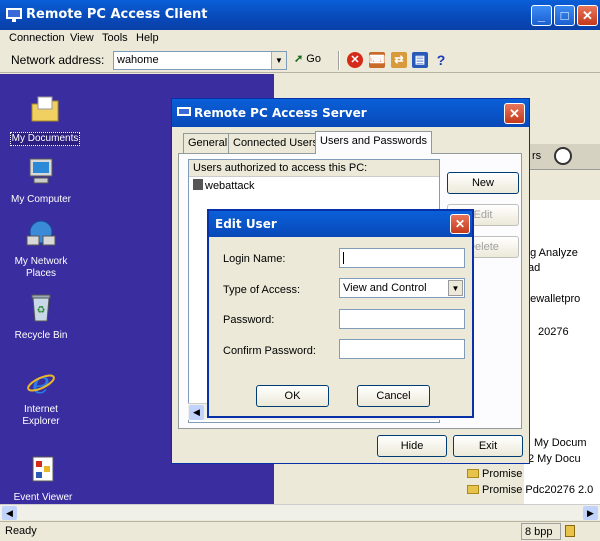  Describe the element at coordinates (402, 349) in the screenshot. I see `confirm-password-field` at that location.